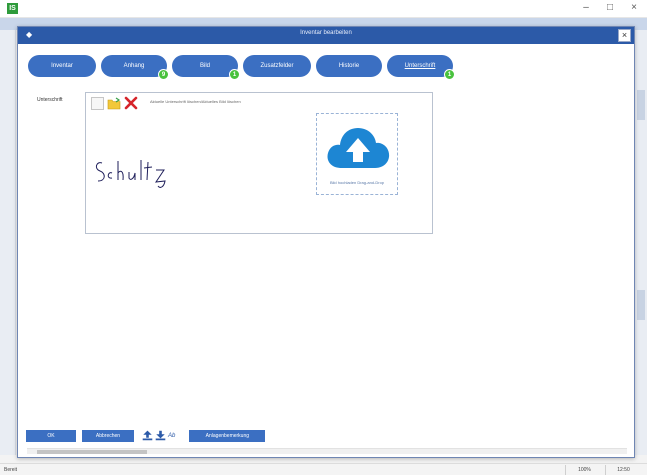  What do you see at coordinates (358, 148) in the screenshot?
I see `cloud-upload-icon` at bounding box center [358, 148].